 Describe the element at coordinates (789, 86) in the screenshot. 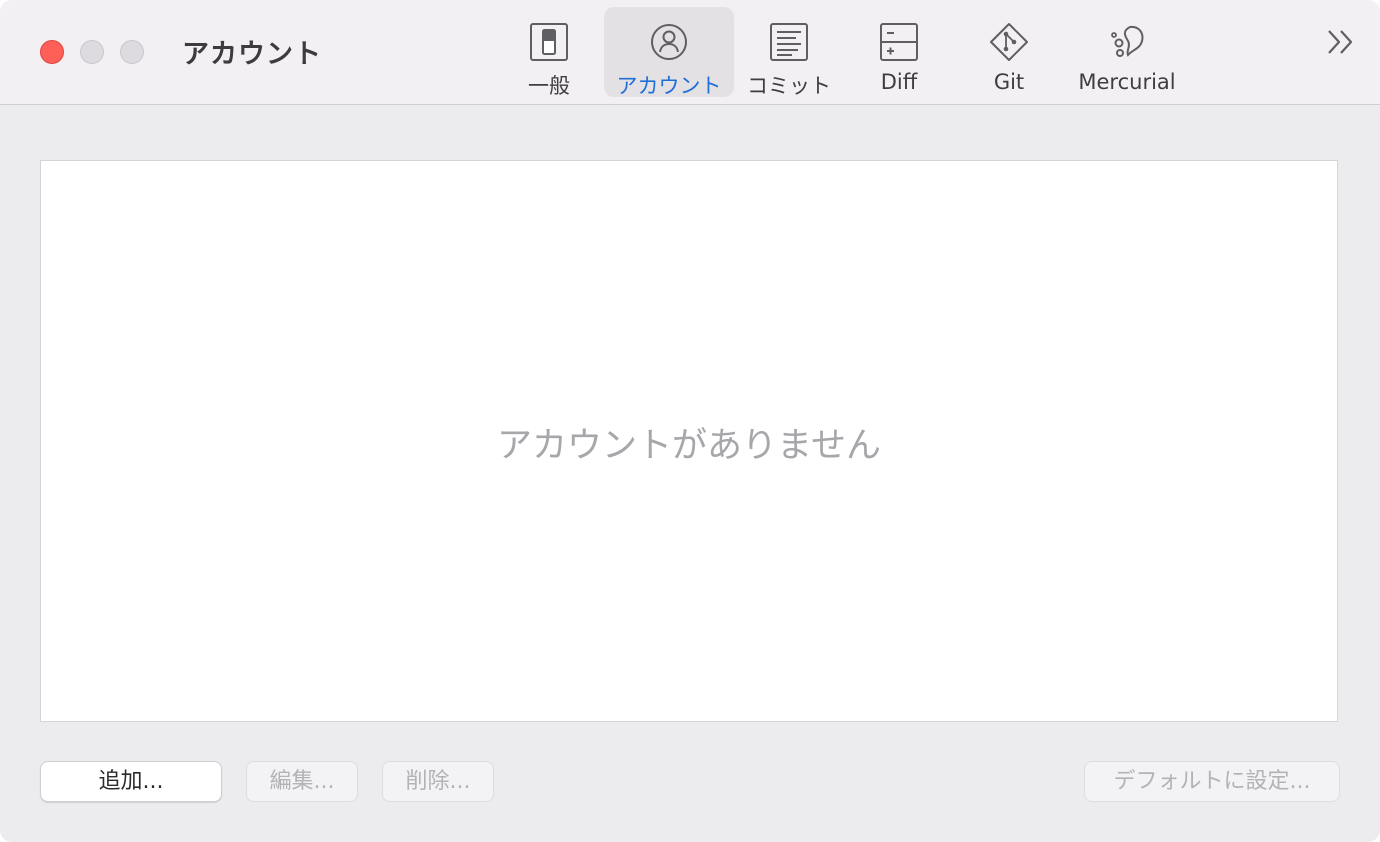

I see `tab-commit-label: コミット` at that location.